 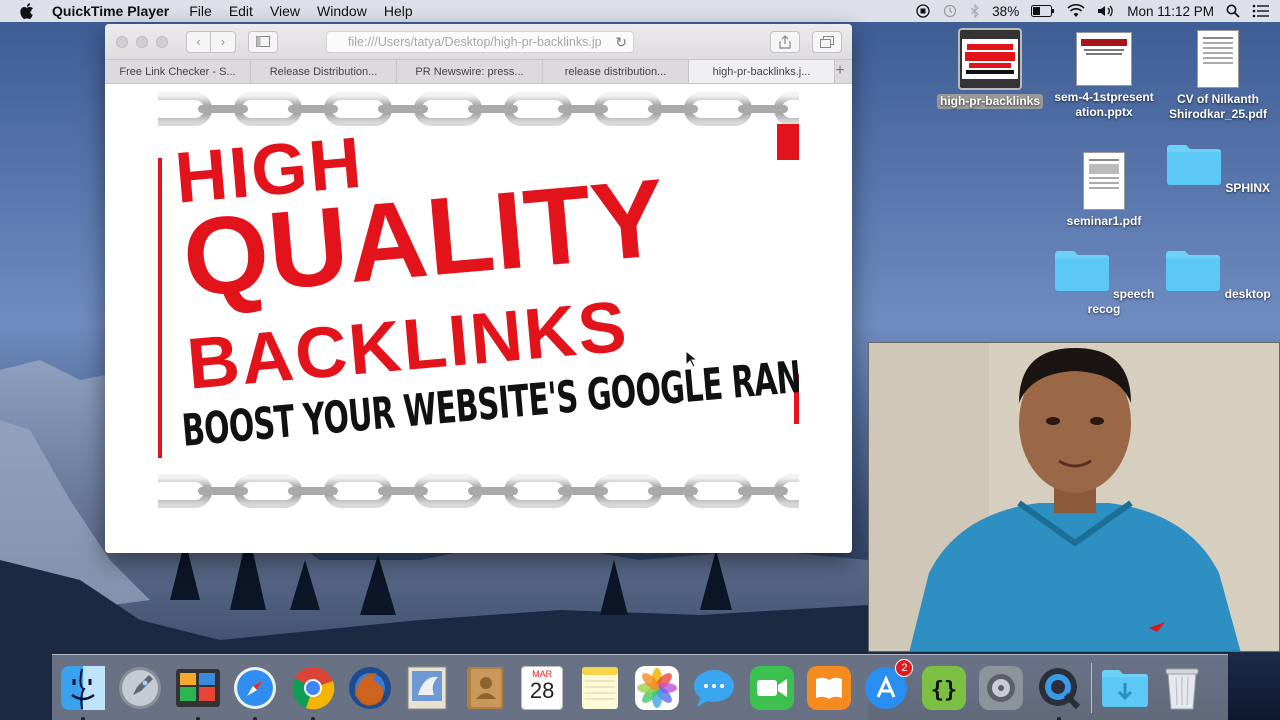 What do you see at coordinates (887, 685) in the screenshot?
I see `app-store-icon: 2` at bounding box center [887, 685].